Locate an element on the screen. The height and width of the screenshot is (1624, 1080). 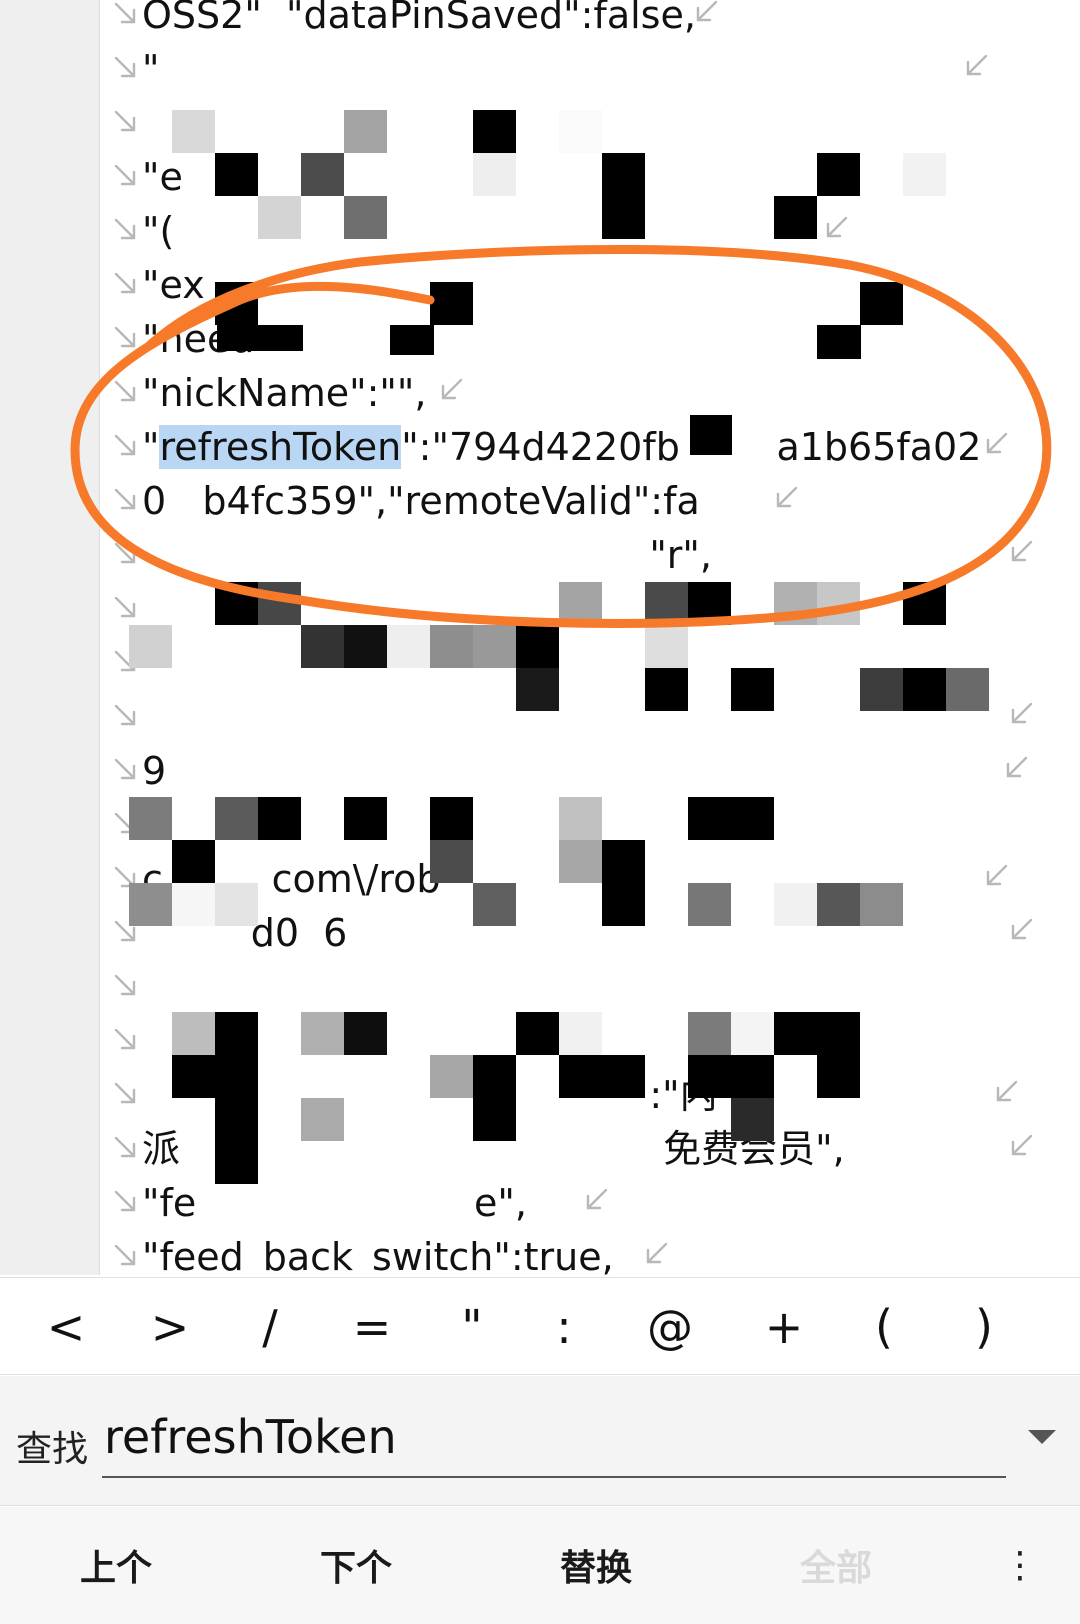
more-options-icon: ⋮ is located at coordinates (1020, 1565).